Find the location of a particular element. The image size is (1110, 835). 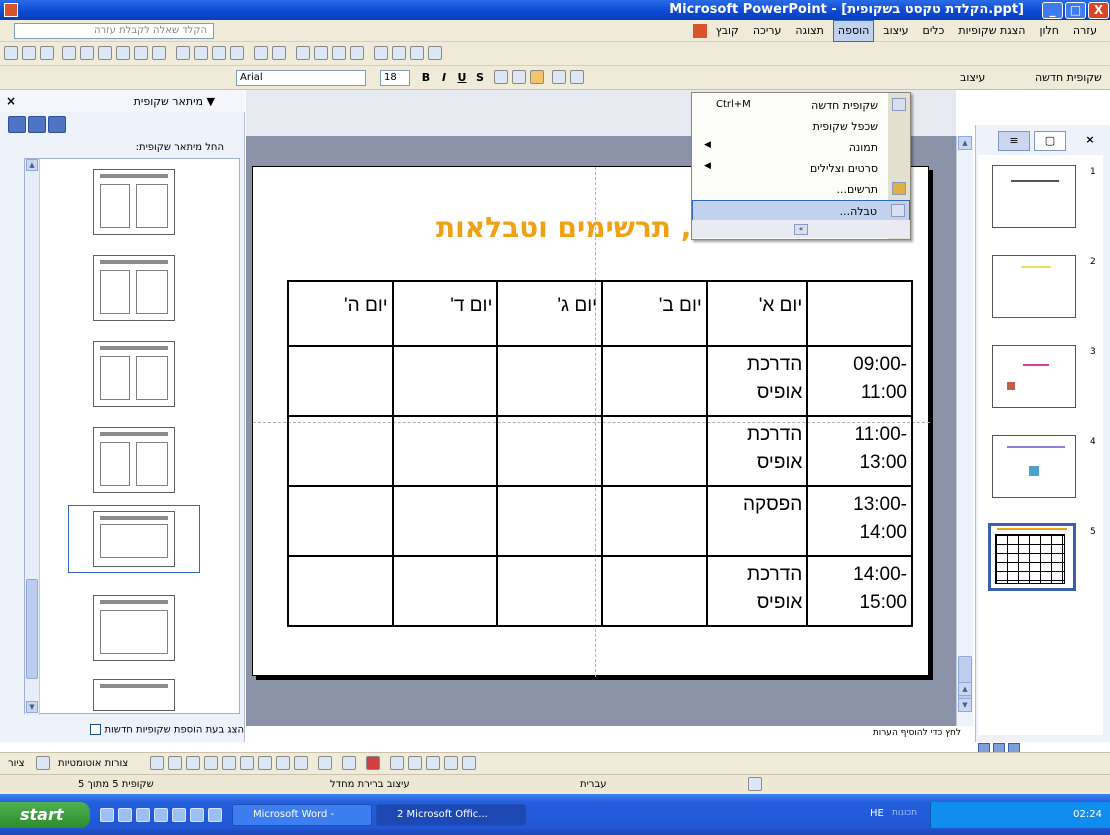

tab-outline: ≡ is located at coordinates (1014, 141).